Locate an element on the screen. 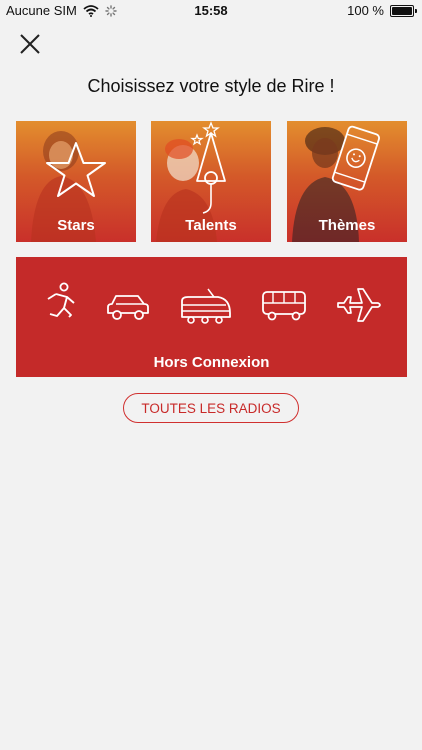 Image resolution: width=422 pixels, height=750 pixels. battery-fill is located at coordinates (402, 10).